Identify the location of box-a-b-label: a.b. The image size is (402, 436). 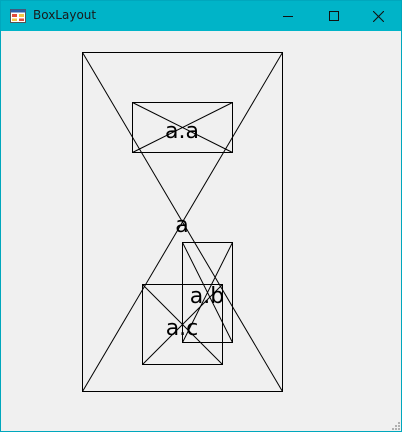
(207, 296).